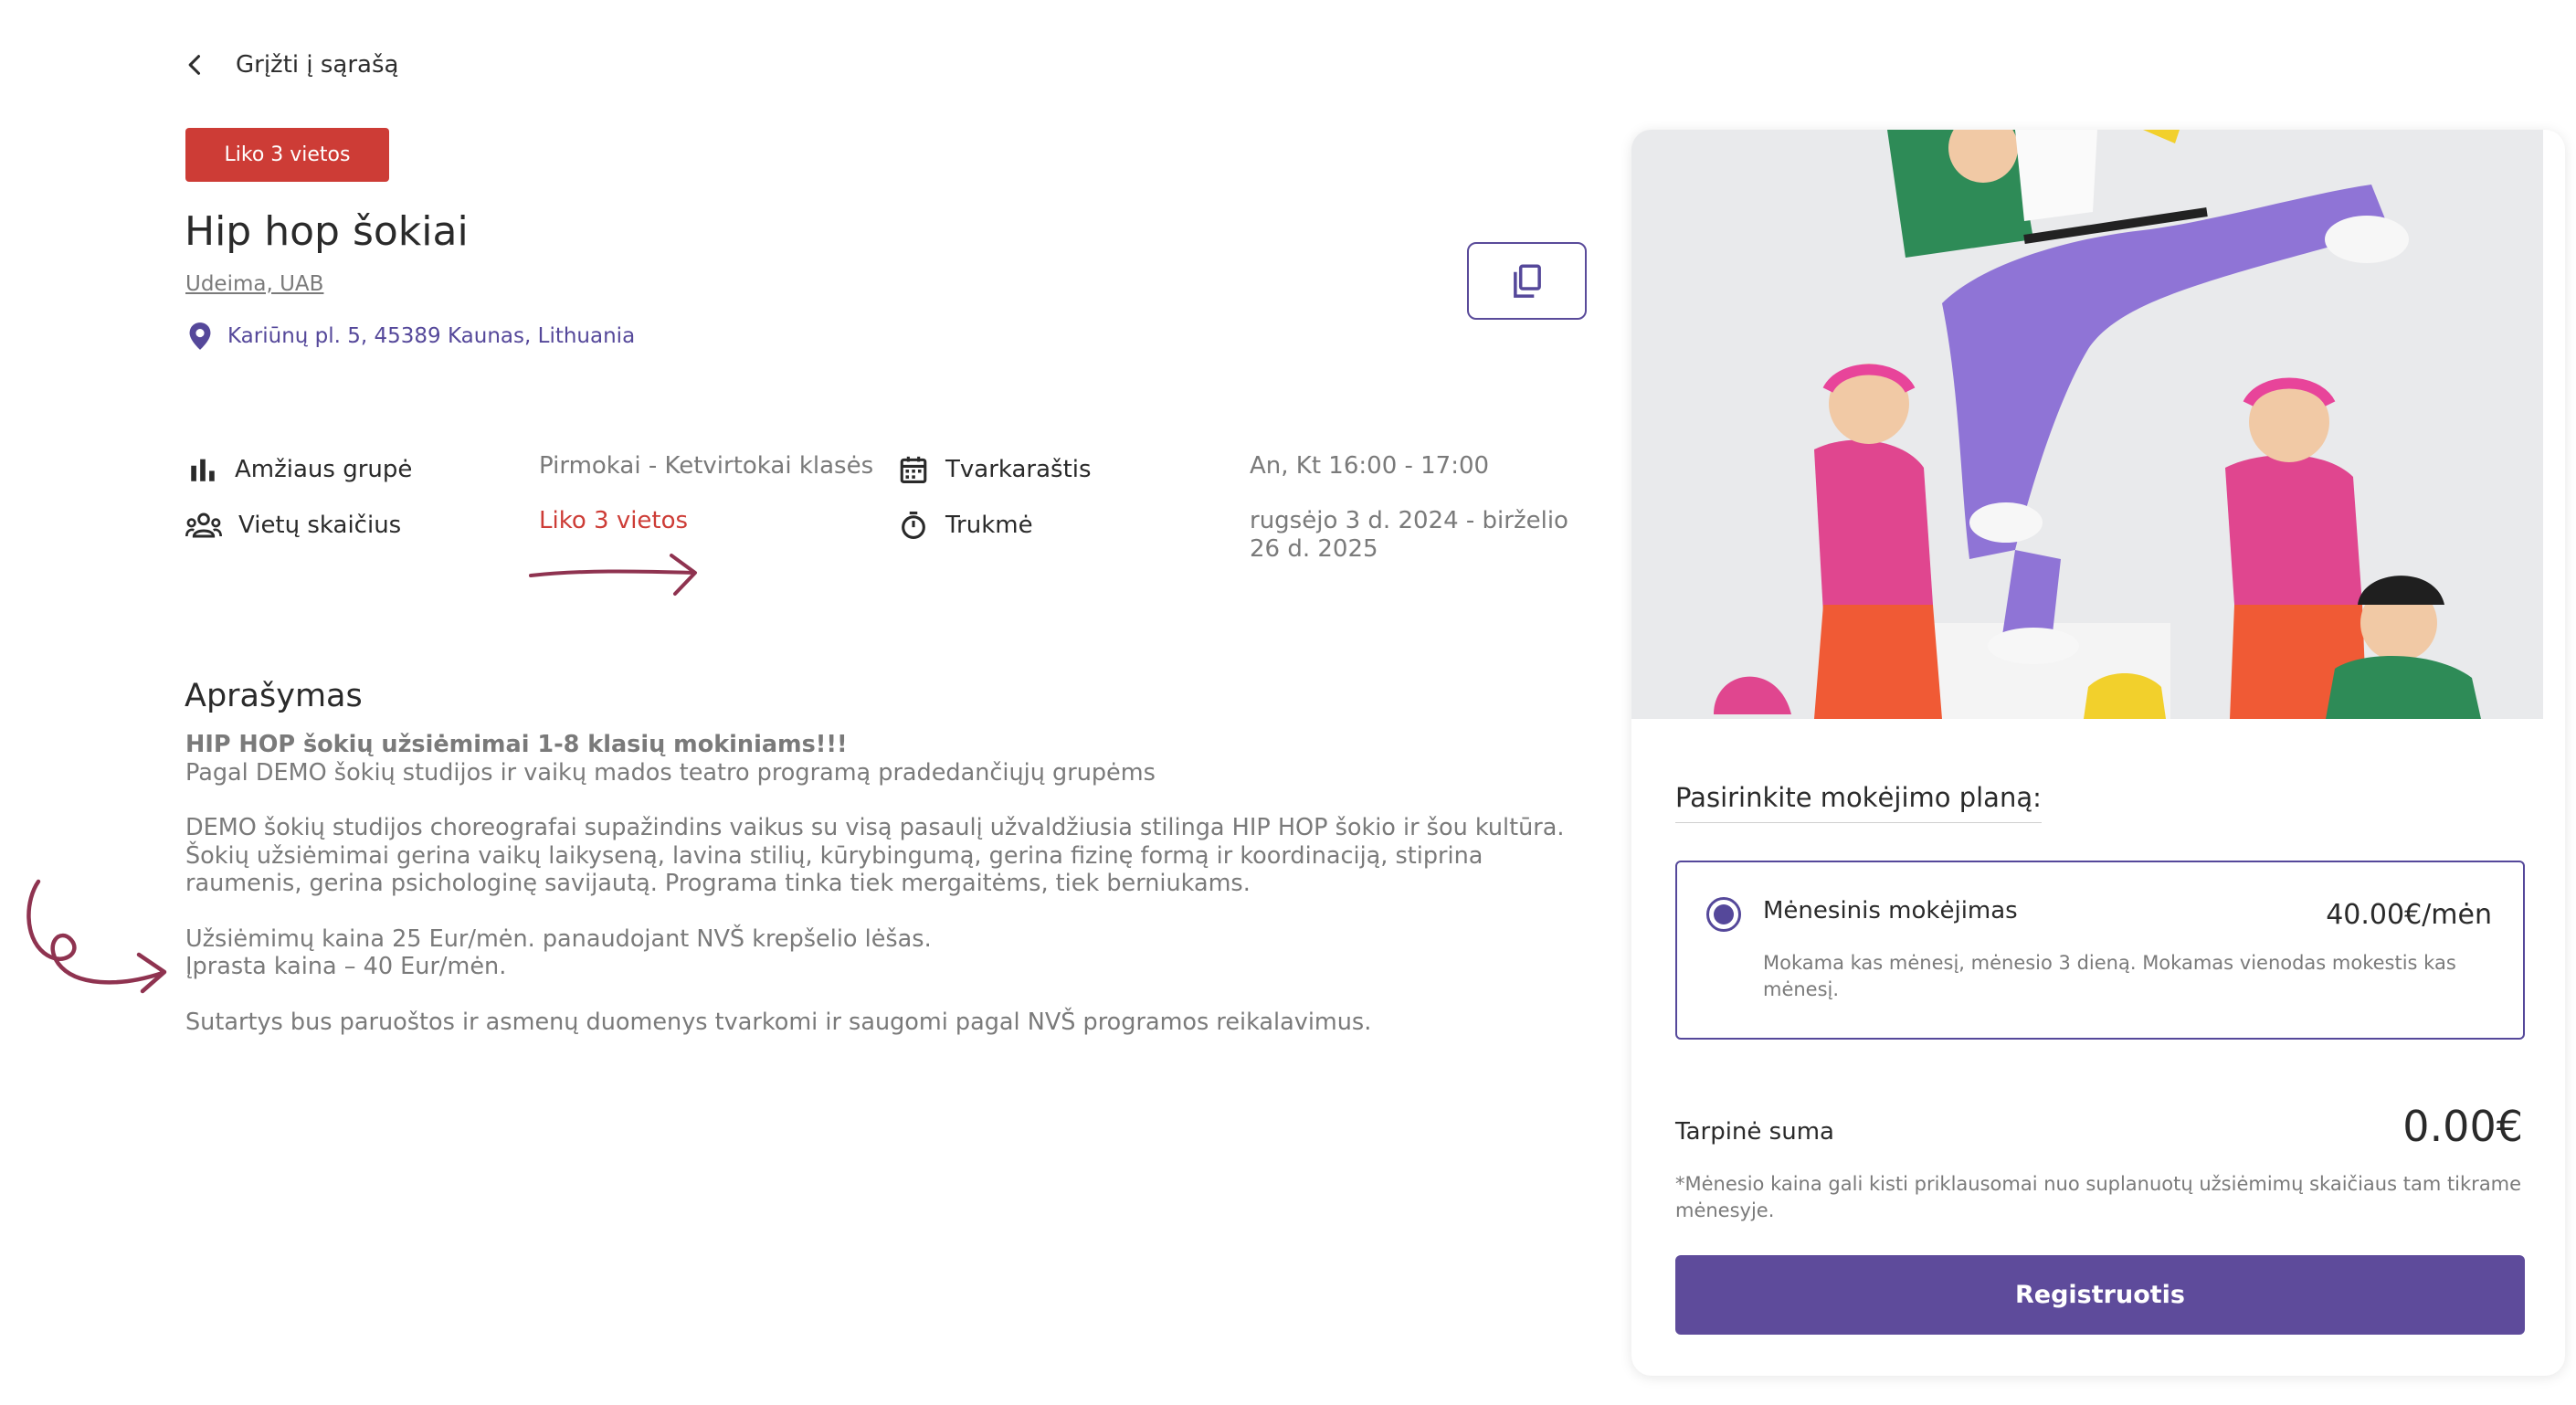  What do you see at coordinates (1858, 802) in the screenshot?
I see `payment-plan-heading: Pasirinkite mokėjimo planą:` at bounding box center [1858, 802].